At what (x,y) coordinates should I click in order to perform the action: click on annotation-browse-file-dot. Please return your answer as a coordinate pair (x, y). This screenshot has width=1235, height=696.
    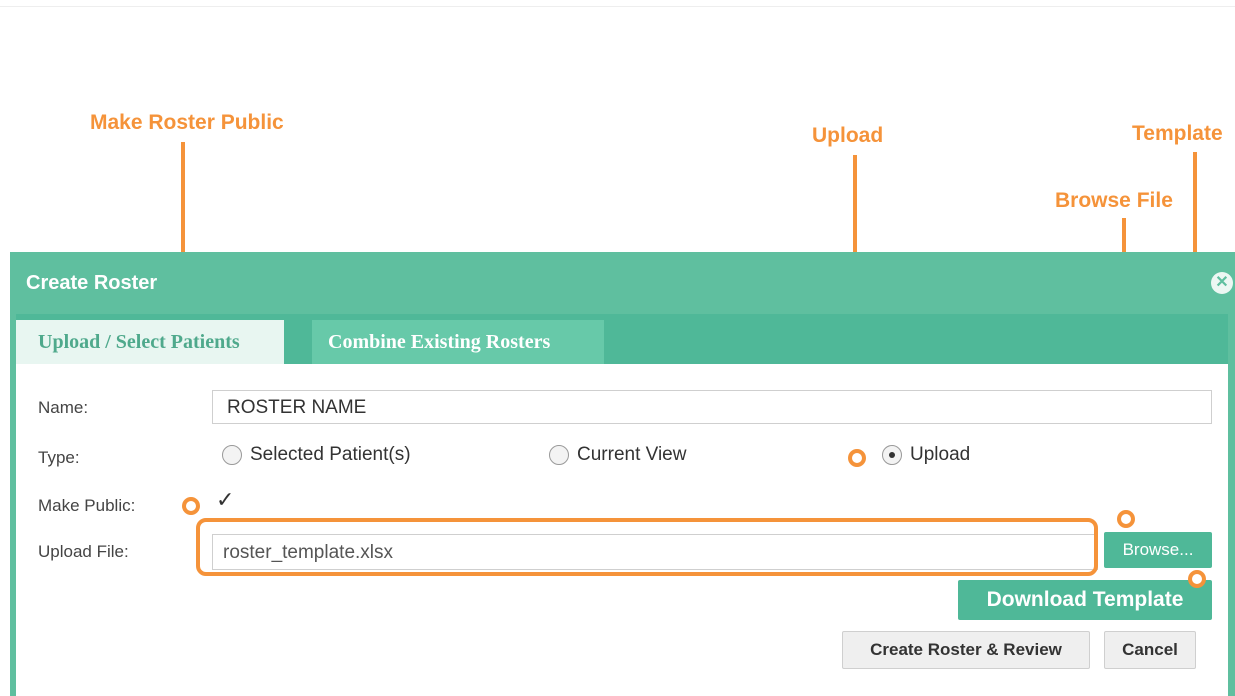
    Looking at the image, I should click on (1126, 519).